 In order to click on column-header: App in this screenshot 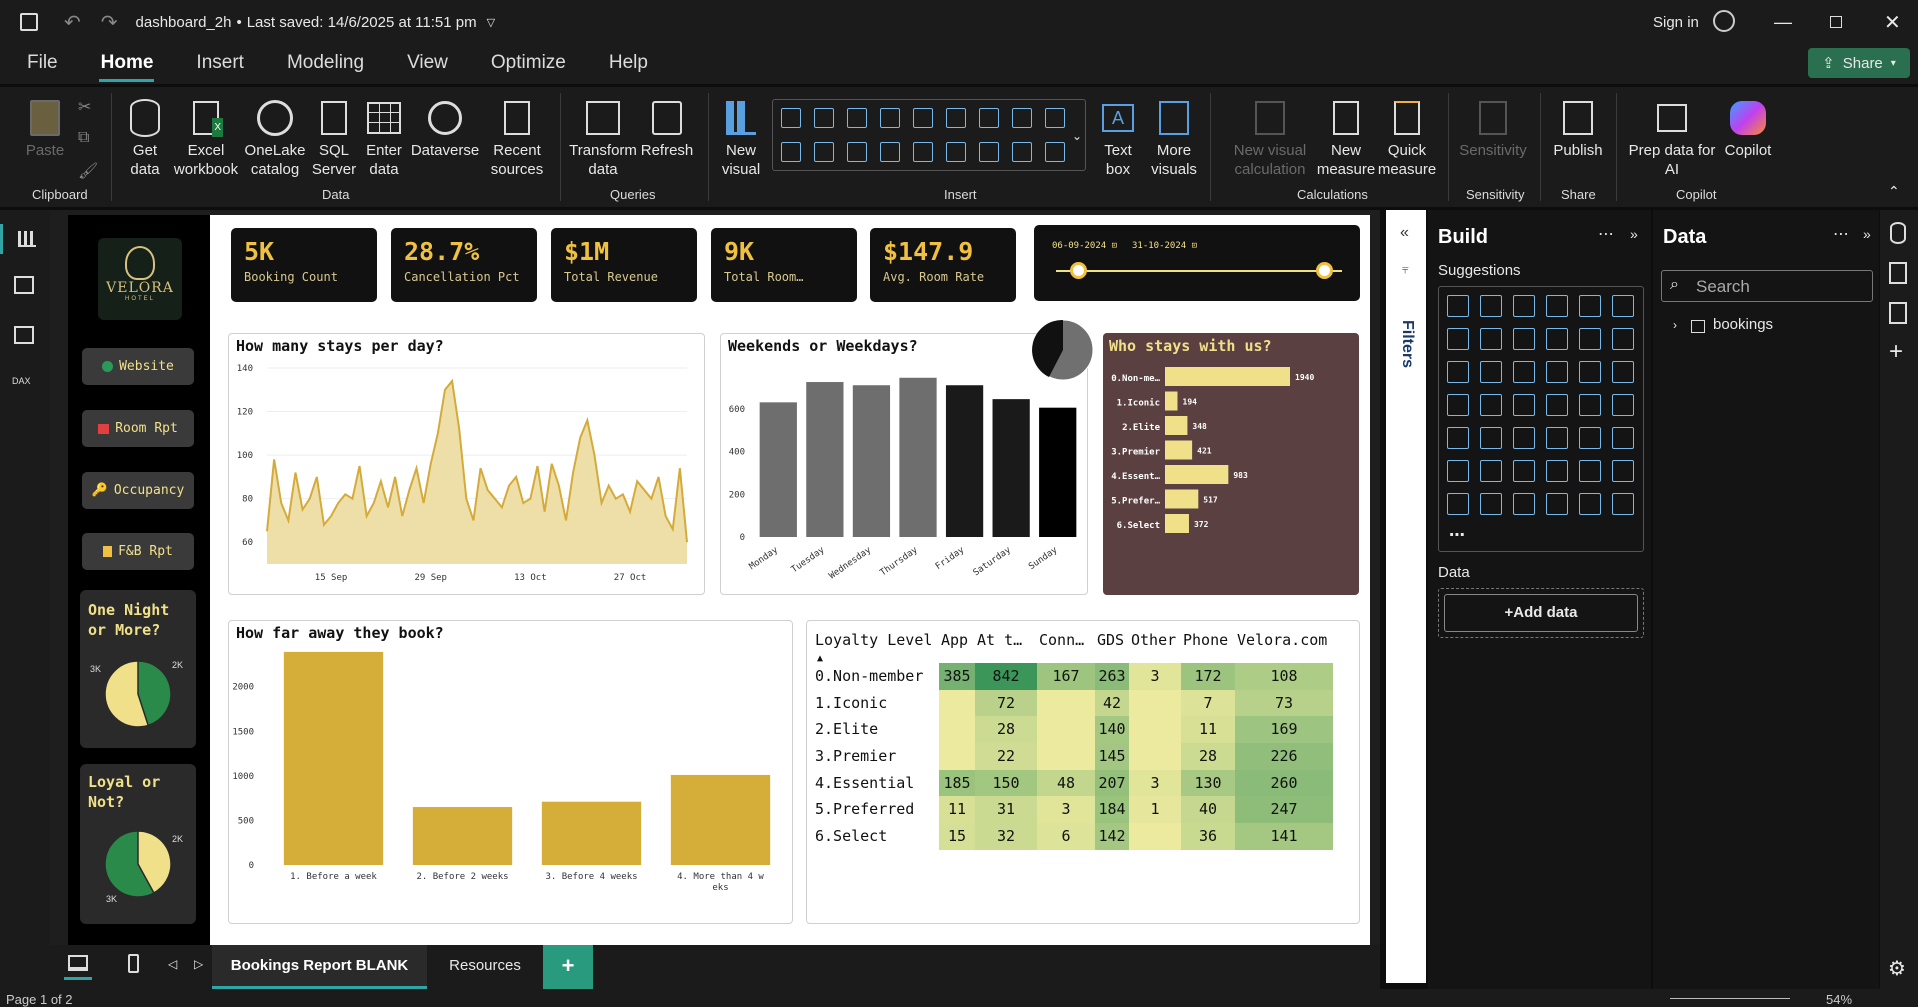, I will do `click(957, 640)`.